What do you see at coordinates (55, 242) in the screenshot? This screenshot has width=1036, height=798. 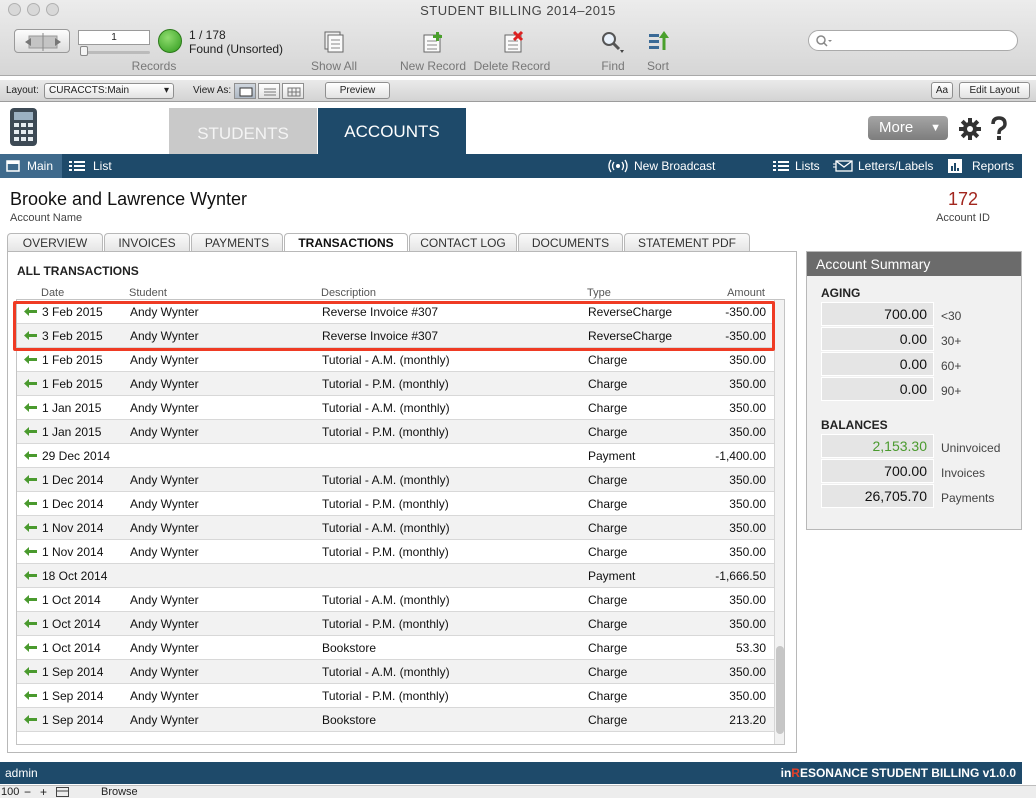 I see `subtab-overview: OVERVIEW` at bounding box center [55, 242].